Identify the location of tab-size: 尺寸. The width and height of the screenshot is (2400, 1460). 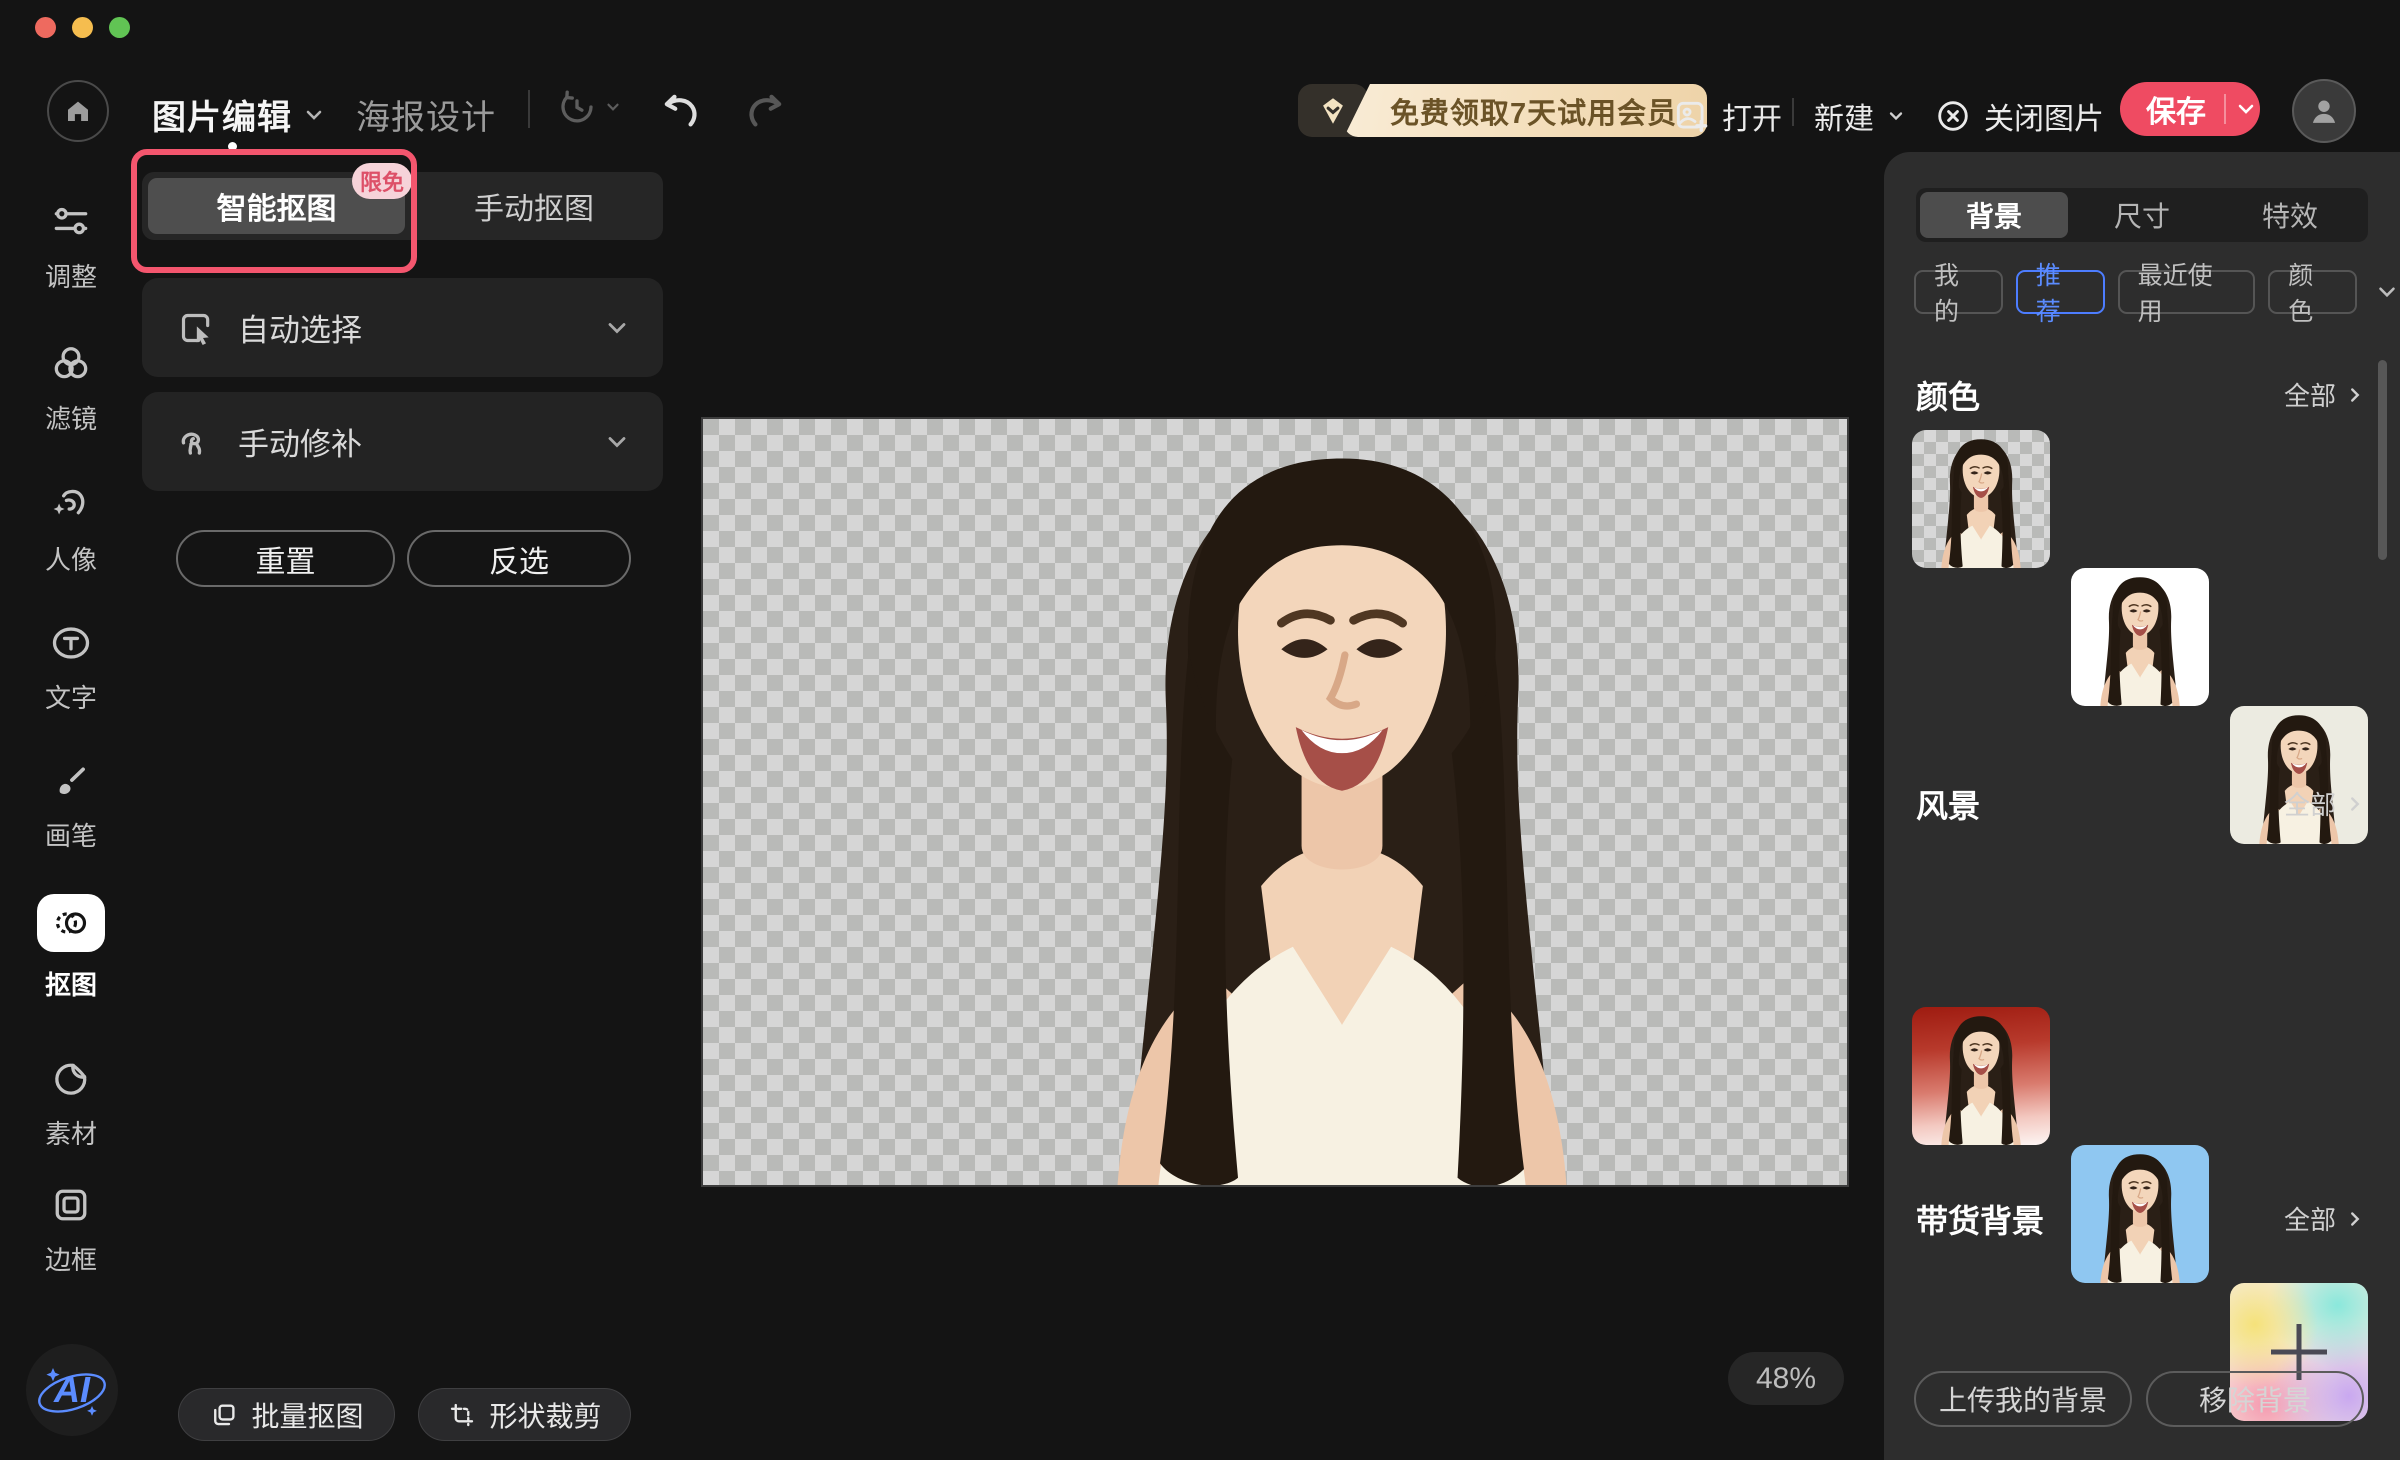
(2142, 215).